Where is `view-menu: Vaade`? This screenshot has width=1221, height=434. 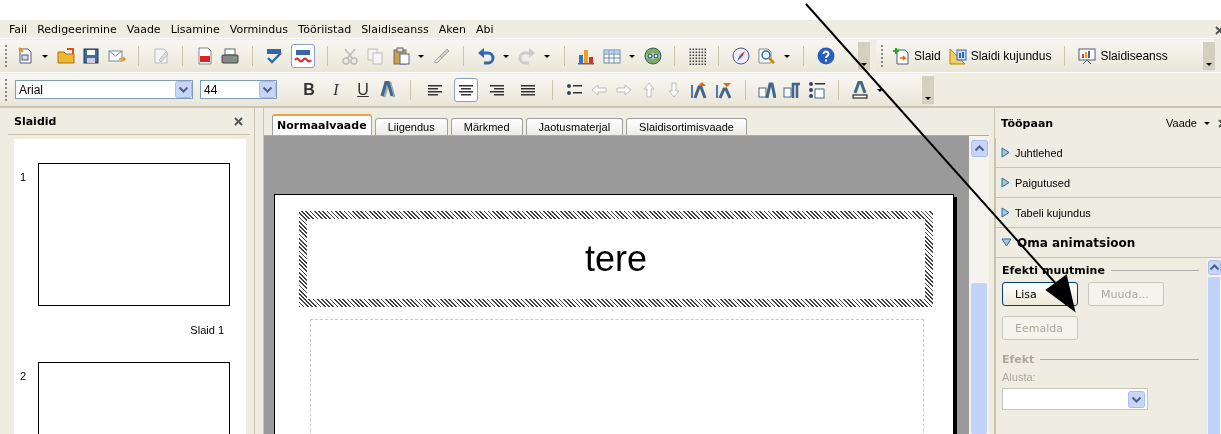
view-menu: Vaade is located at coordinates (1181, 123).